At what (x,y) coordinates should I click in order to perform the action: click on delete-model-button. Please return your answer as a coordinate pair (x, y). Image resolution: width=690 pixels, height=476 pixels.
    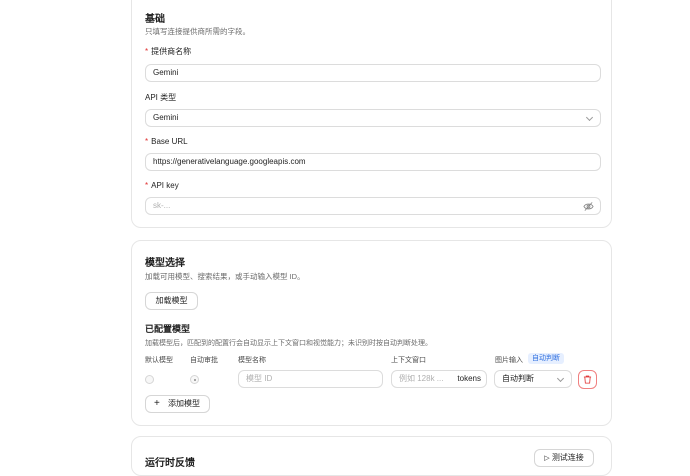
    Looking at the image, I should click on (587, 379).